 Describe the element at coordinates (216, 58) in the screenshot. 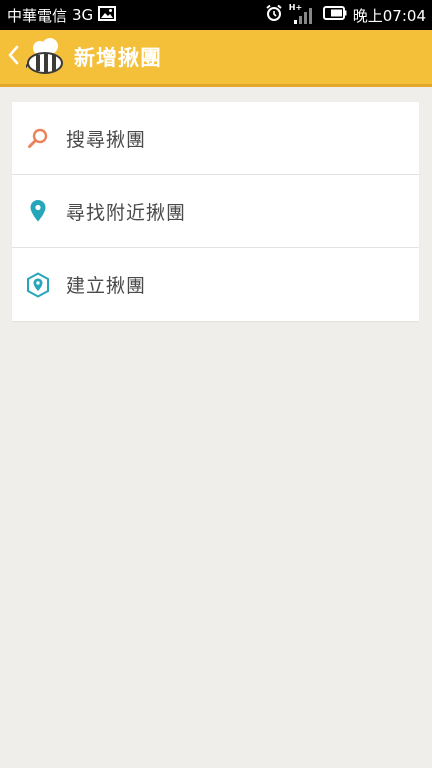

I see `app-bar: 新增揪團` at that location.